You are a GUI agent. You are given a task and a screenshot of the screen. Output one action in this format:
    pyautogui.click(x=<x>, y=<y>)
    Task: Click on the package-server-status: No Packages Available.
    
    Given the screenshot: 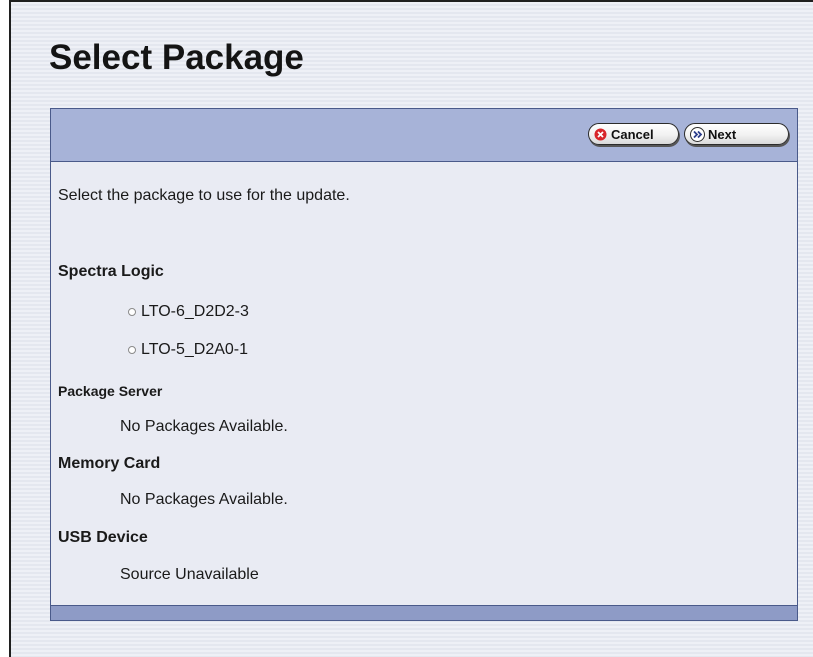 What is the action you would take?
    pyautogui.click(x=204, y=426)
    